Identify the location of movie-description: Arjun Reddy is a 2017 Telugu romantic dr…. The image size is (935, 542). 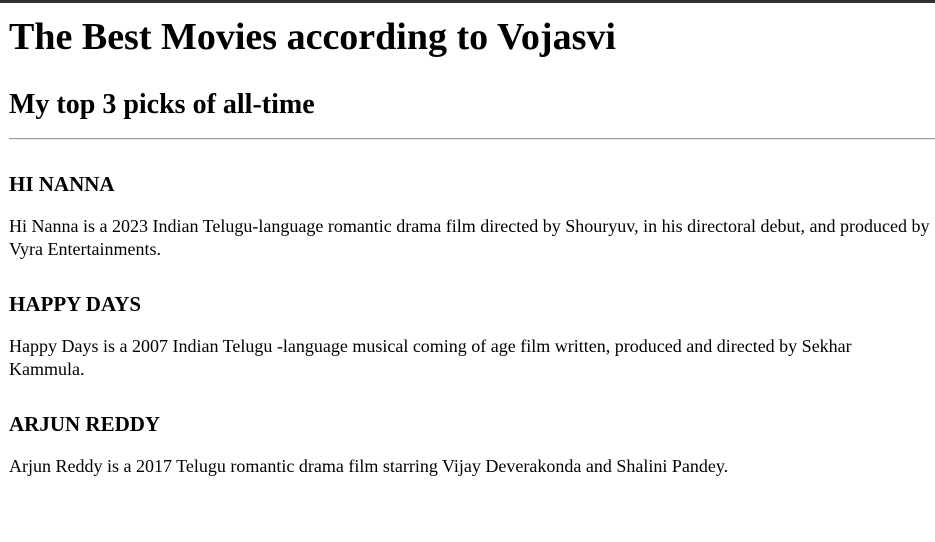
(369, 466).